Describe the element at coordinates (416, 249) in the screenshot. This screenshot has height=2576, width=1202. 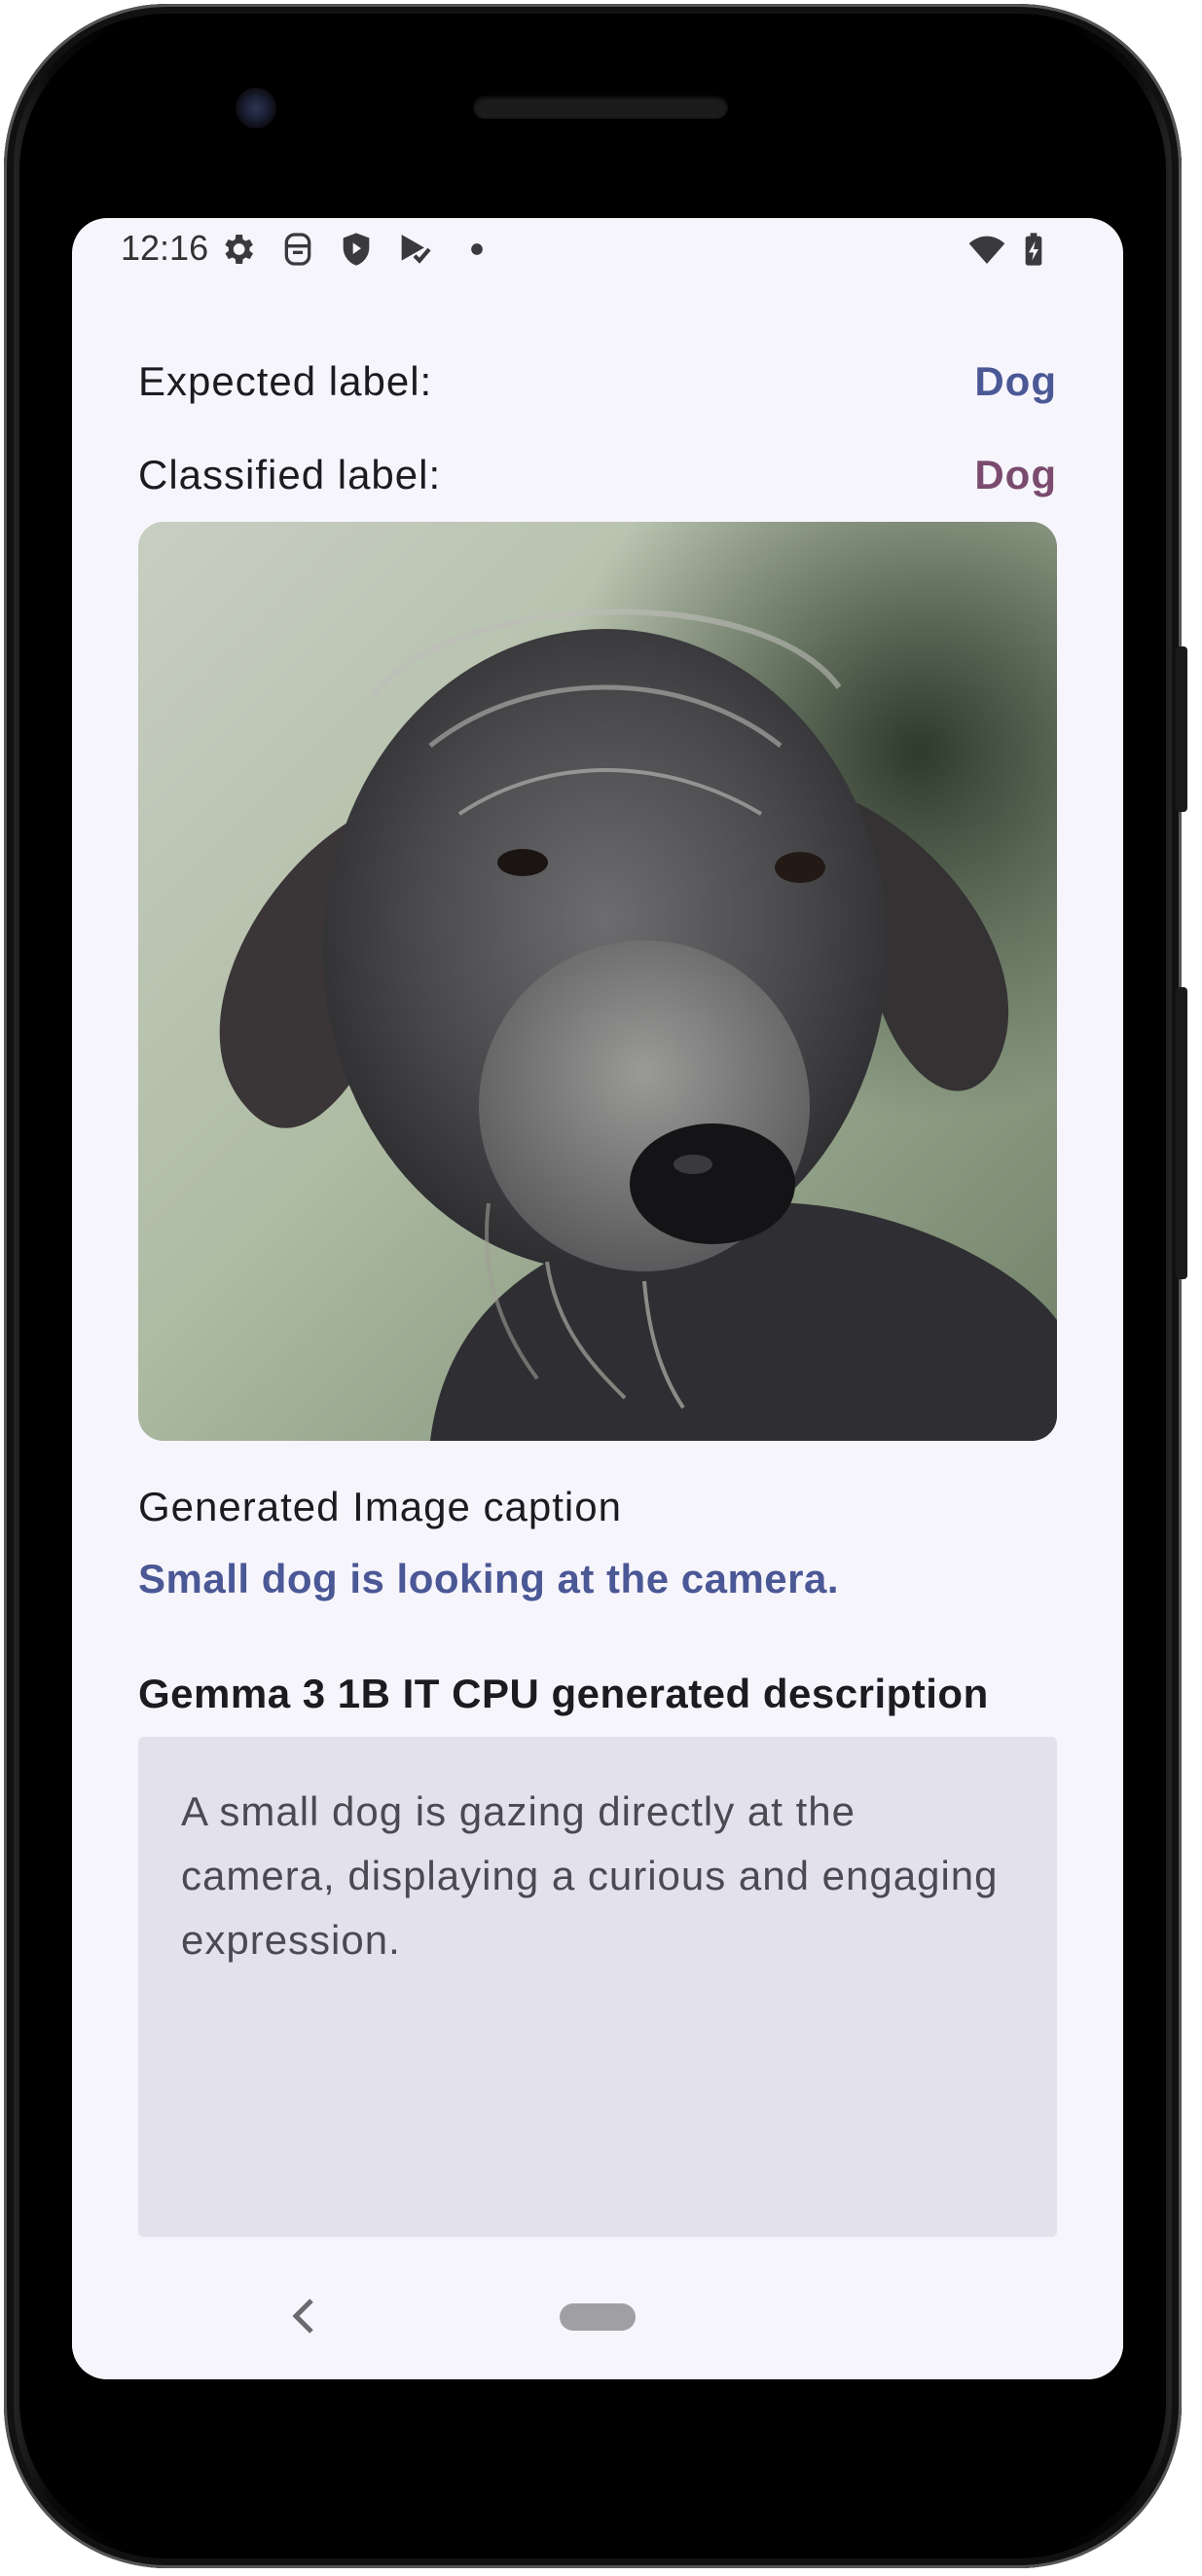
I see `play-check-icon` at that location.